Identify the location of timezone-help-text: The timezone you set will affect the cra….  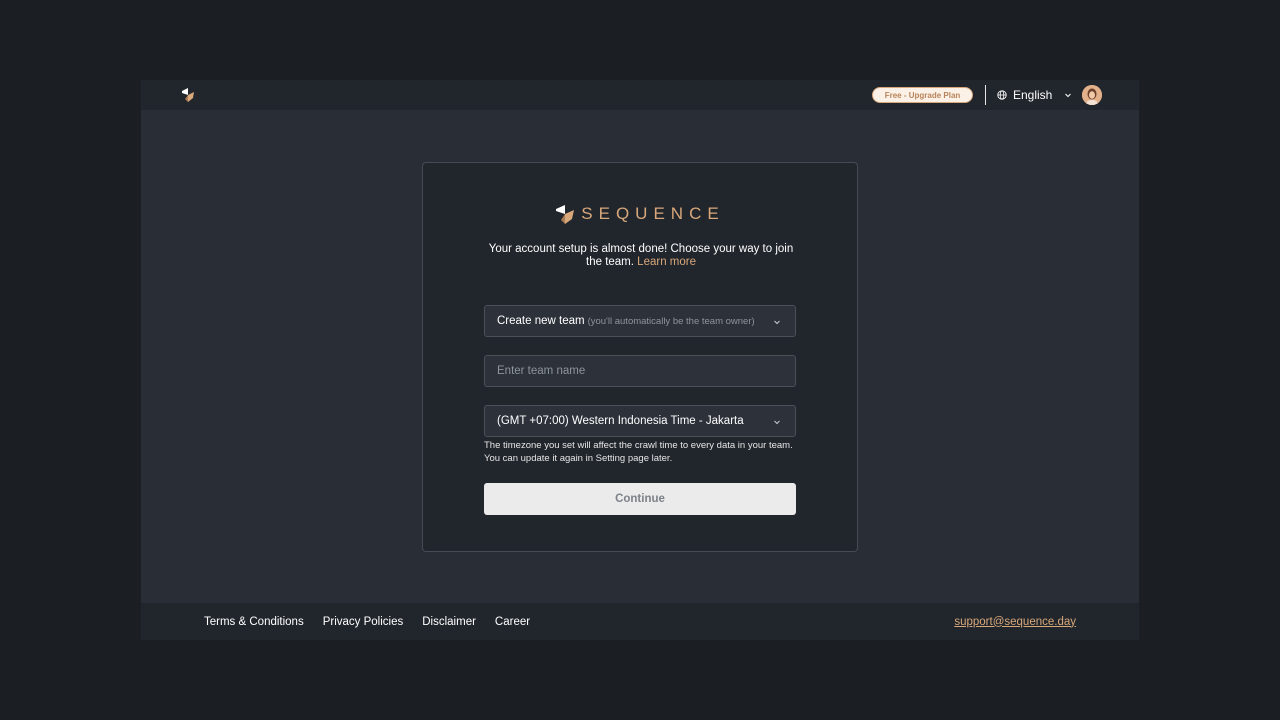
(638, 452).